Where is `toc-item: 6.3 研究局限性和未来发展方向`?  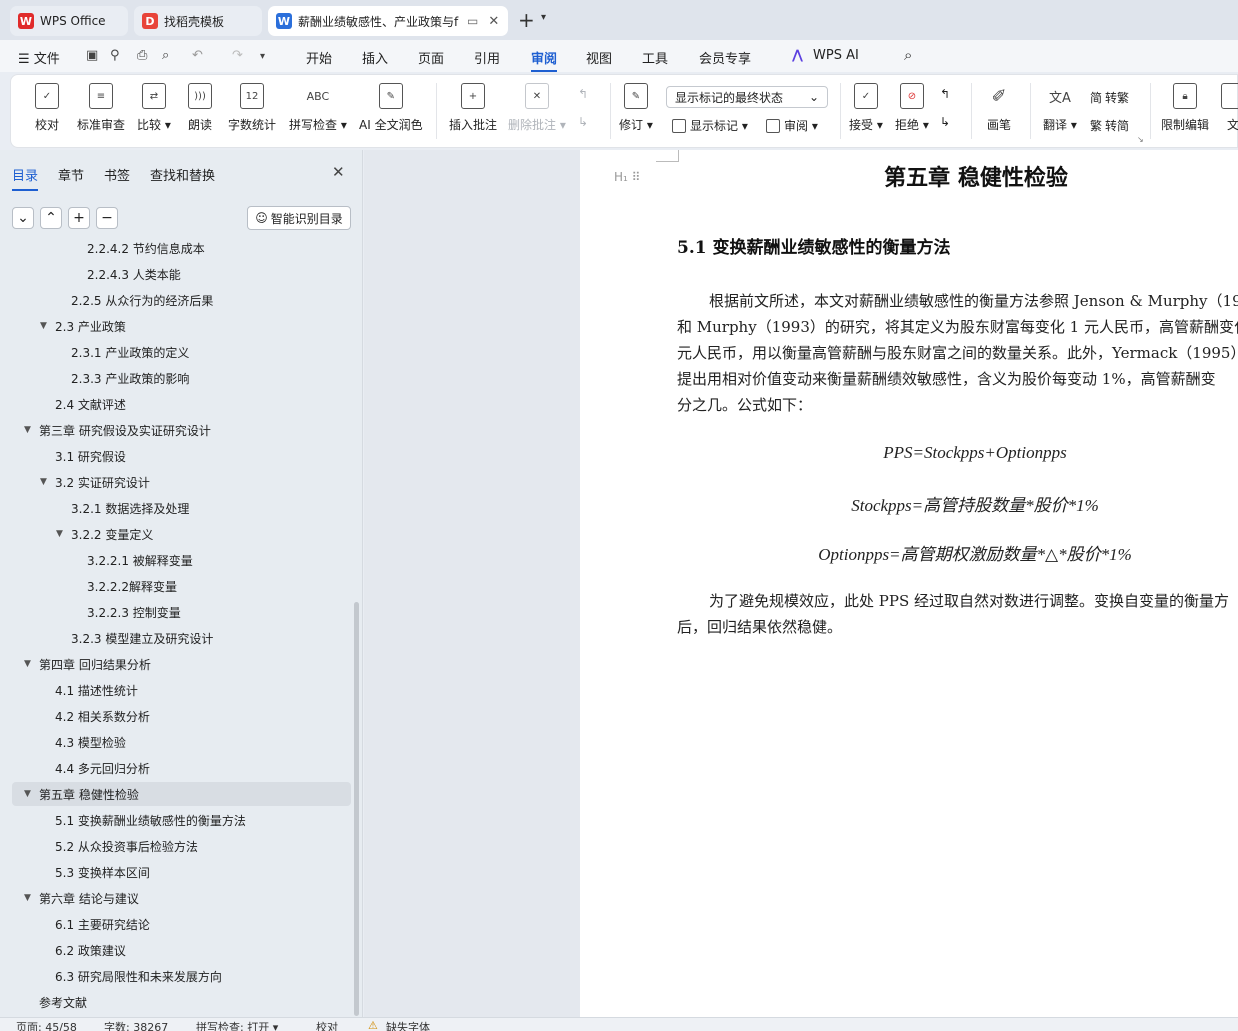 toc-item: 6.3 研究局限性和未来发展方向 is located at coordinates (175, 976).